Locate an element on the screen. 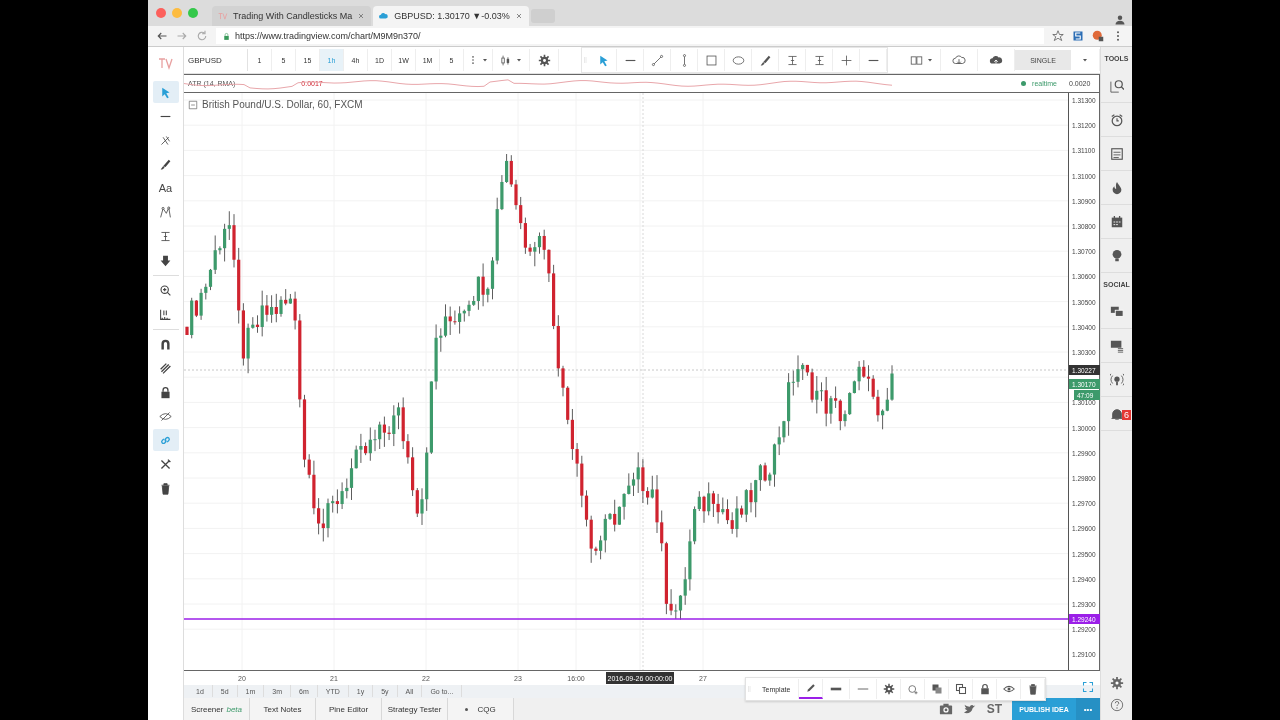  panel-tab: Strategy Tester is located at coordinates (415, 709).